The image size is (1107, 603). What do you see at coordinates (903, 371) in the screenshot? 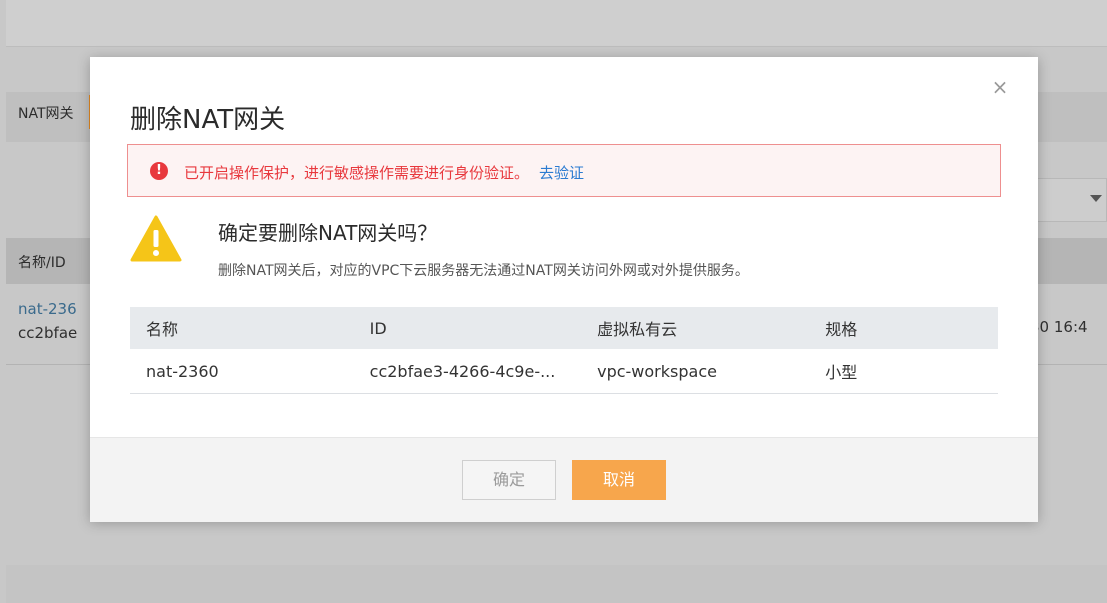
I see `cell-spec: 小型` at bounding box center [903, 371].